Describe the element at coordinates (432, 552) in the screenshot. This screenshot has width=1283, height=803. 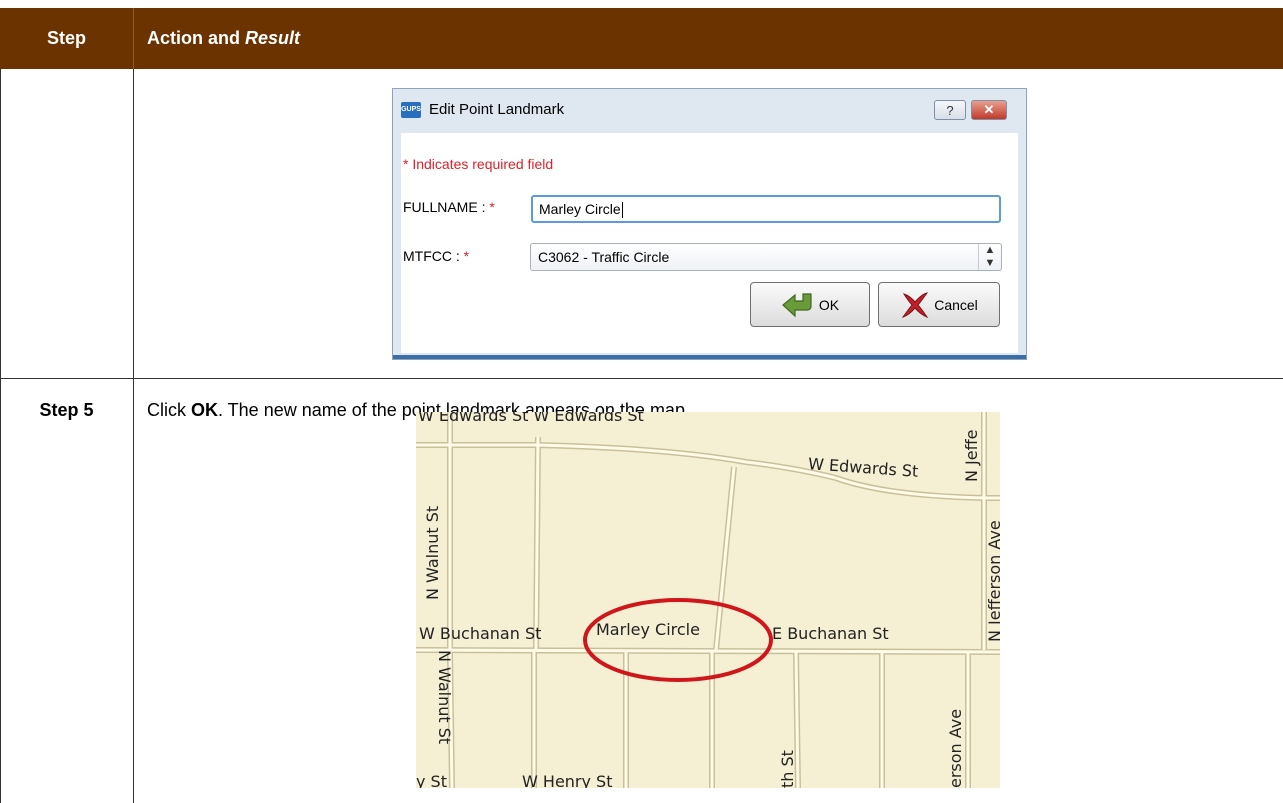
I see `map-label-n-walnut-upper: N Walnut St` at that location.